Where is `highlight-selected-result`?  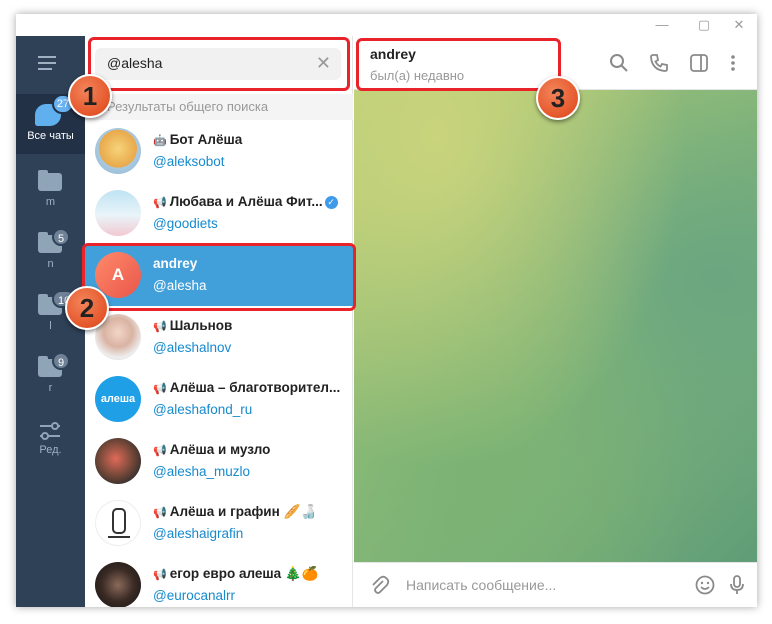 highlight-selected-result is located at coordinates (219, 277).